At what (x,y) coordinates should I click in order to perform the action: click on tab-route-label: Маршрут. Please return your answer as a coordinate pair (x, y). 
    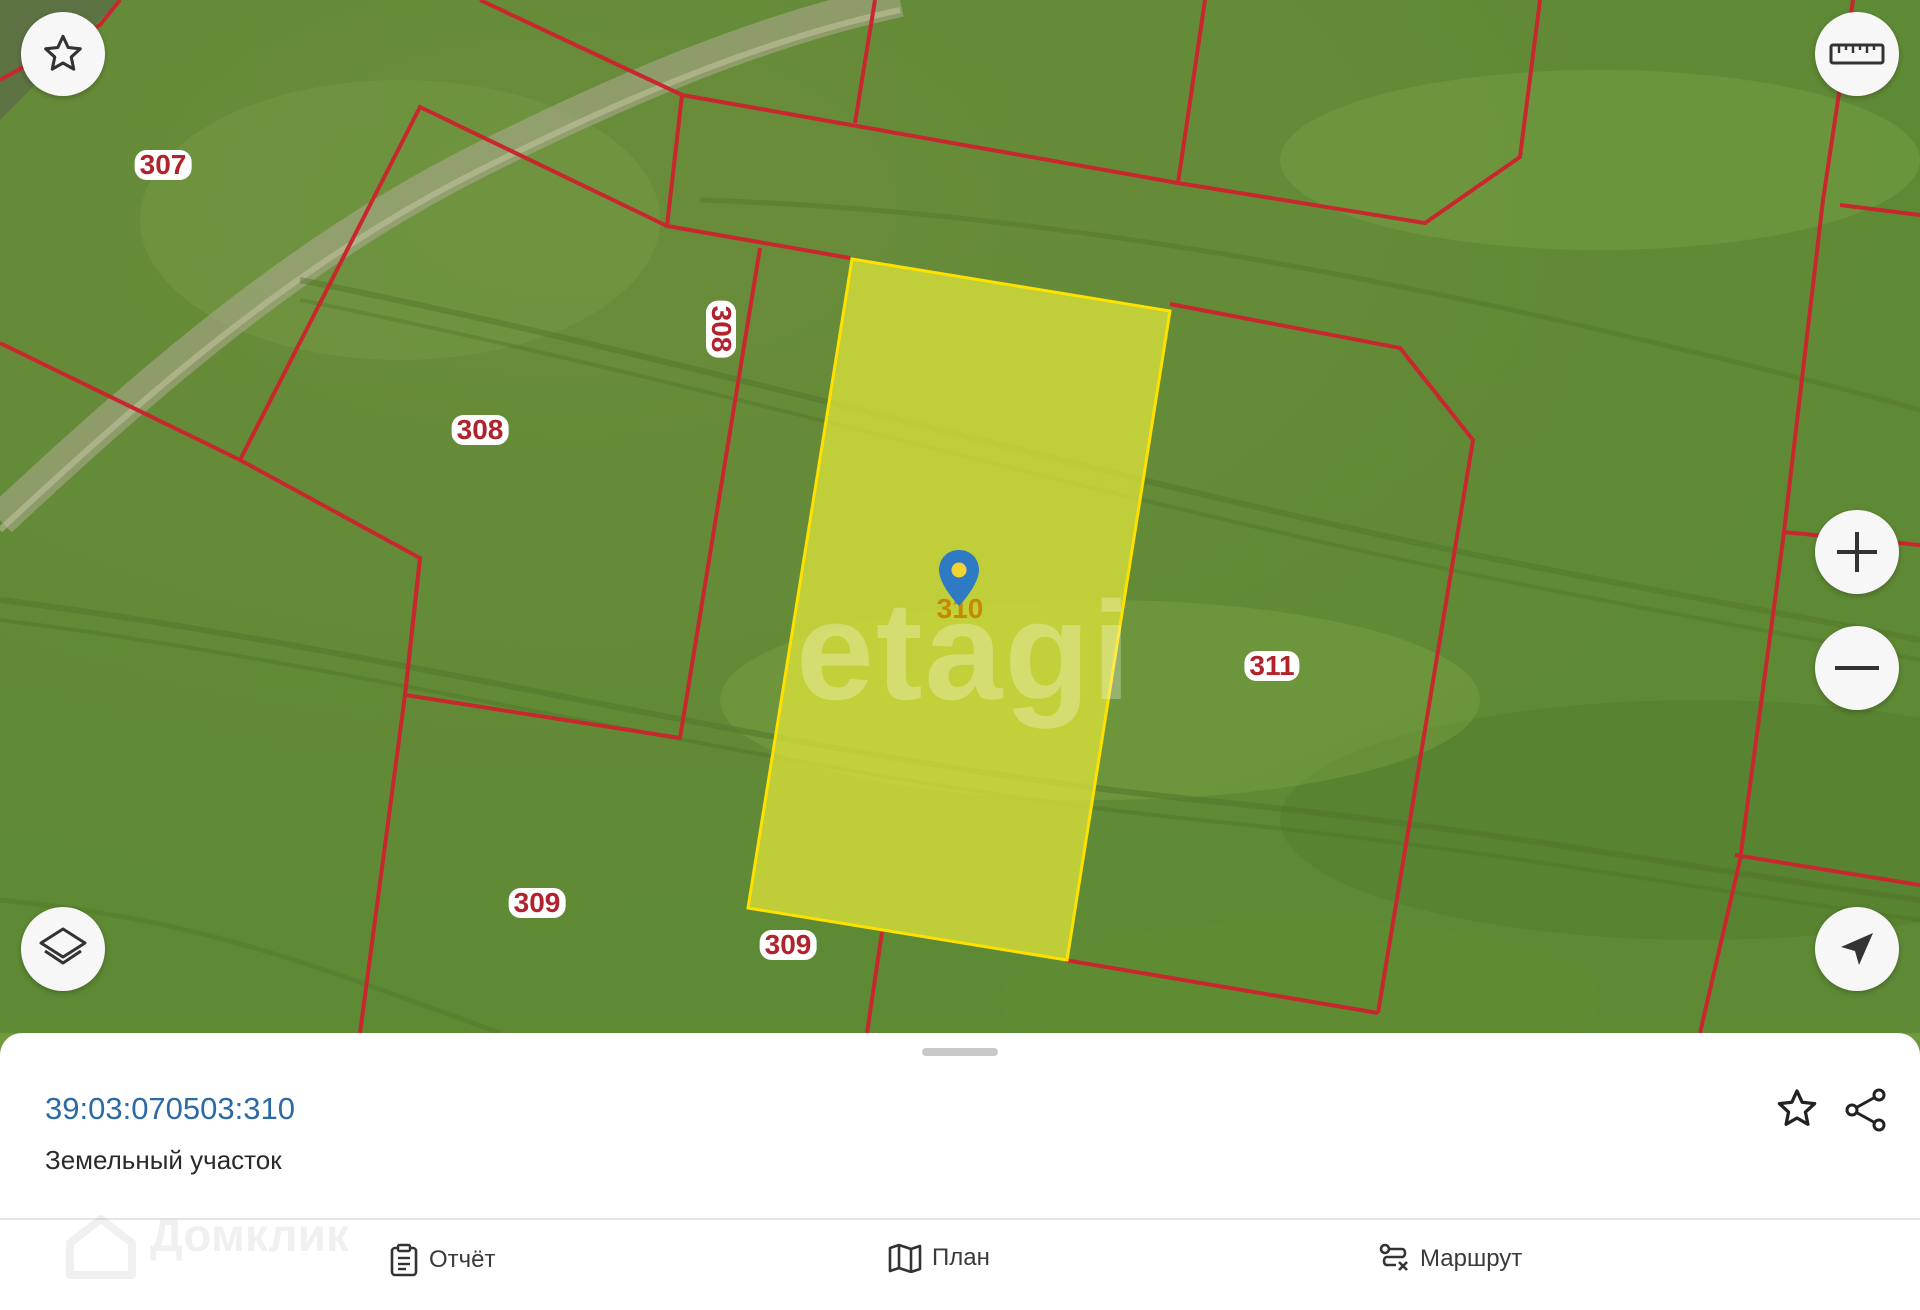
    Looking at the image, I should click on (1471, 1258).